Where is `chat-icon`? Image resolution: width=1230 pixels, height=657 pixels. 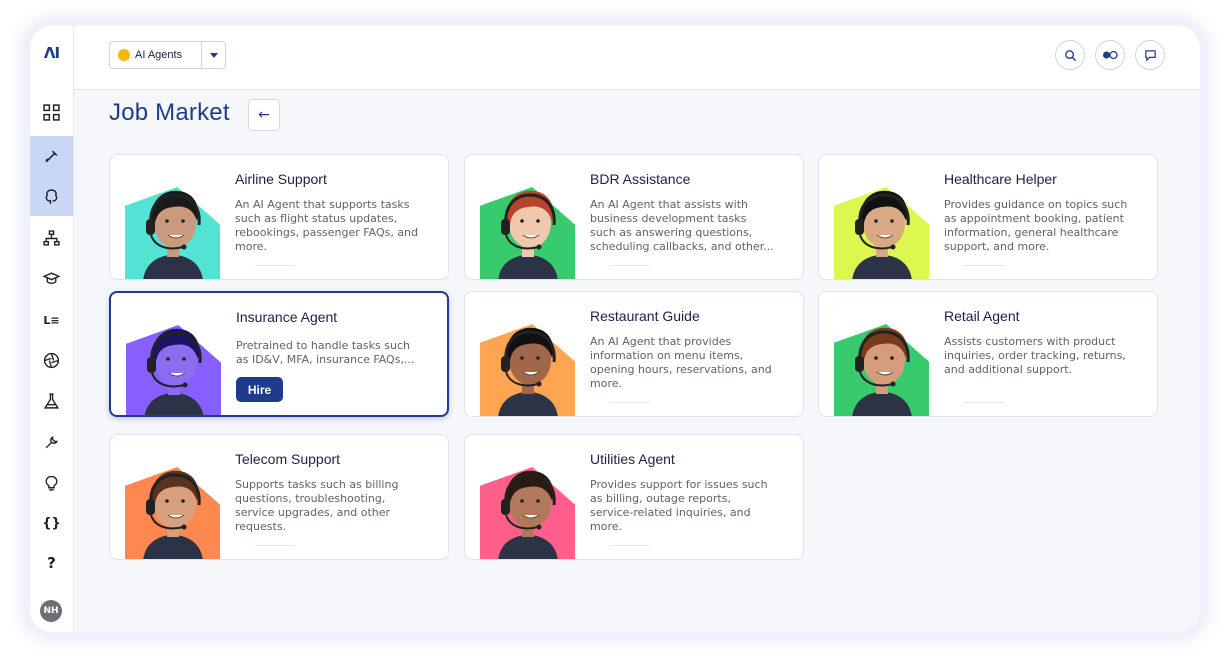
chat-icon is located at coordinates (1150, 55).